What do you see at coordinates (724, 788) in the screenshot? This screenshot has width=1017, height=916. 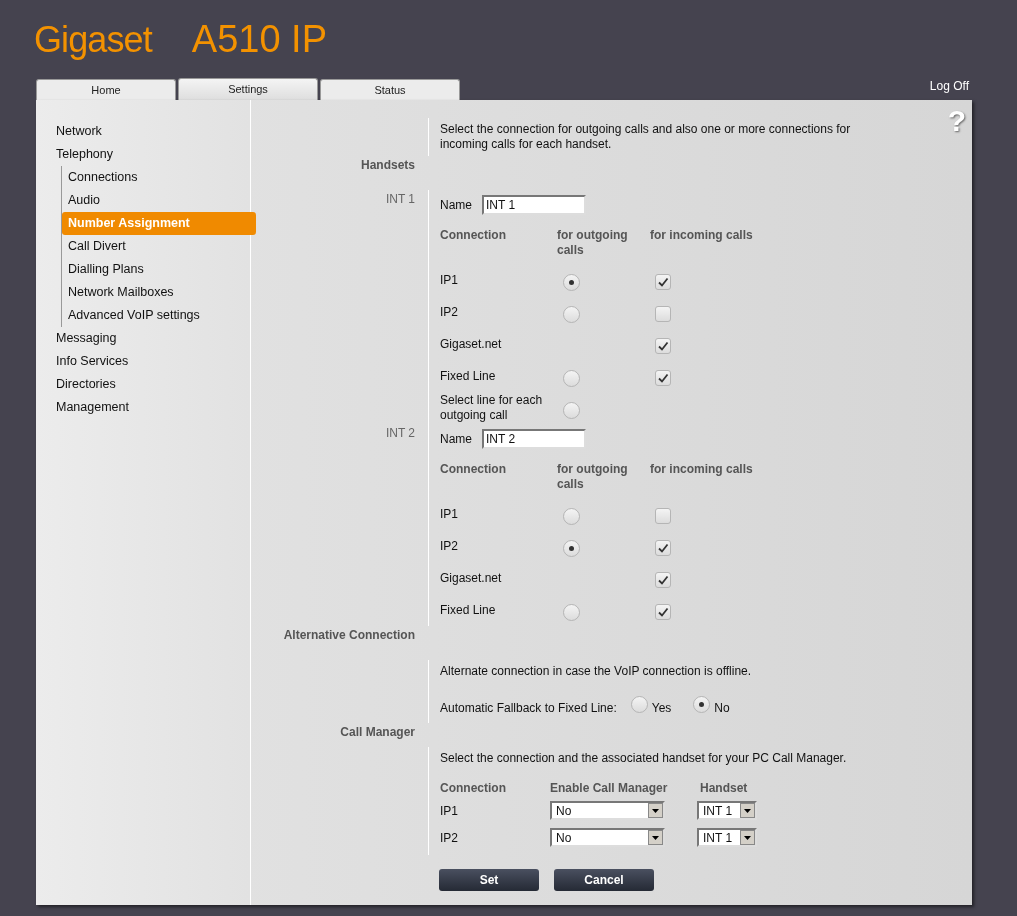 I see `column-header: Handset` at bounding box center [724, 788].